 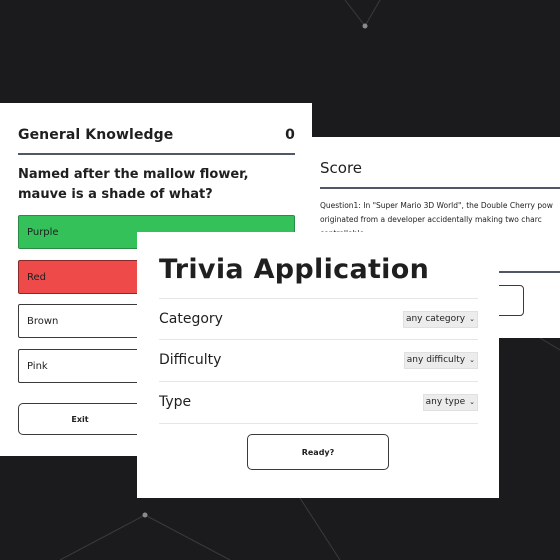 I want to click on quiz-header: General Knowledge 0, so click(x=156, y=135).